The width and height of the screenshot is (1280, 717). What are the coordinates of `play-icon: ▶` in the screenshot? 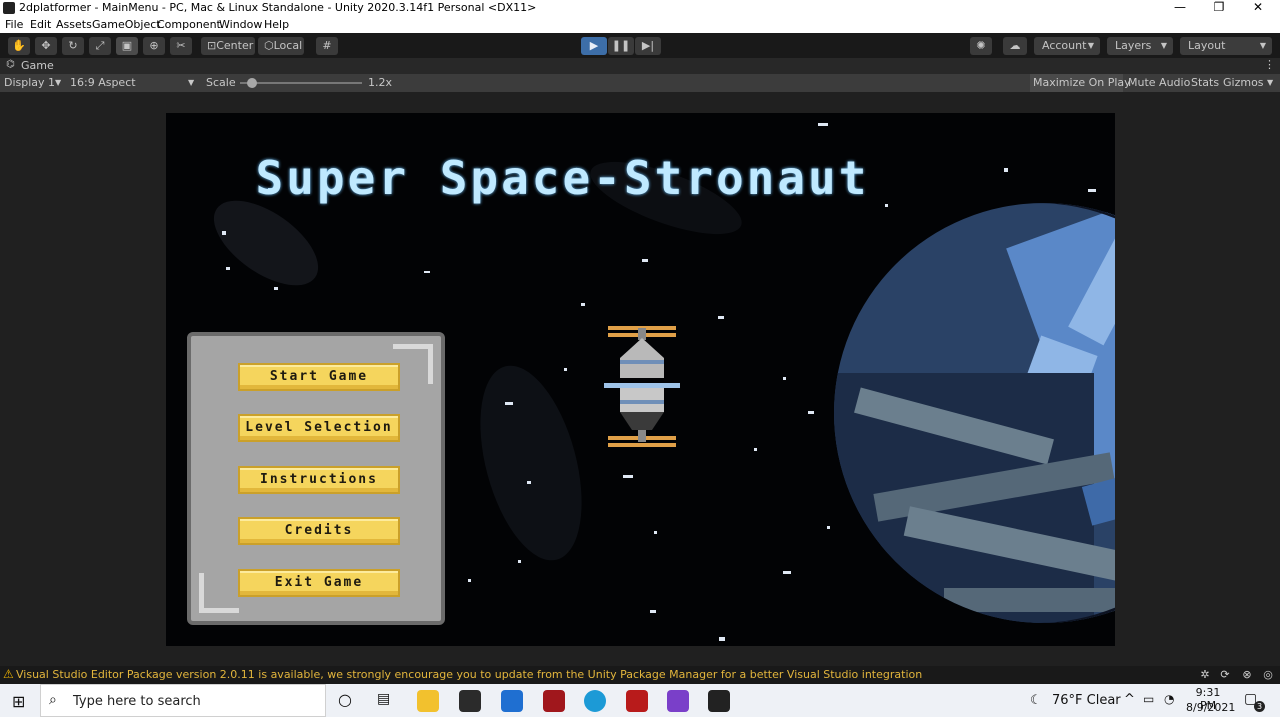 It's located at (594, 45).